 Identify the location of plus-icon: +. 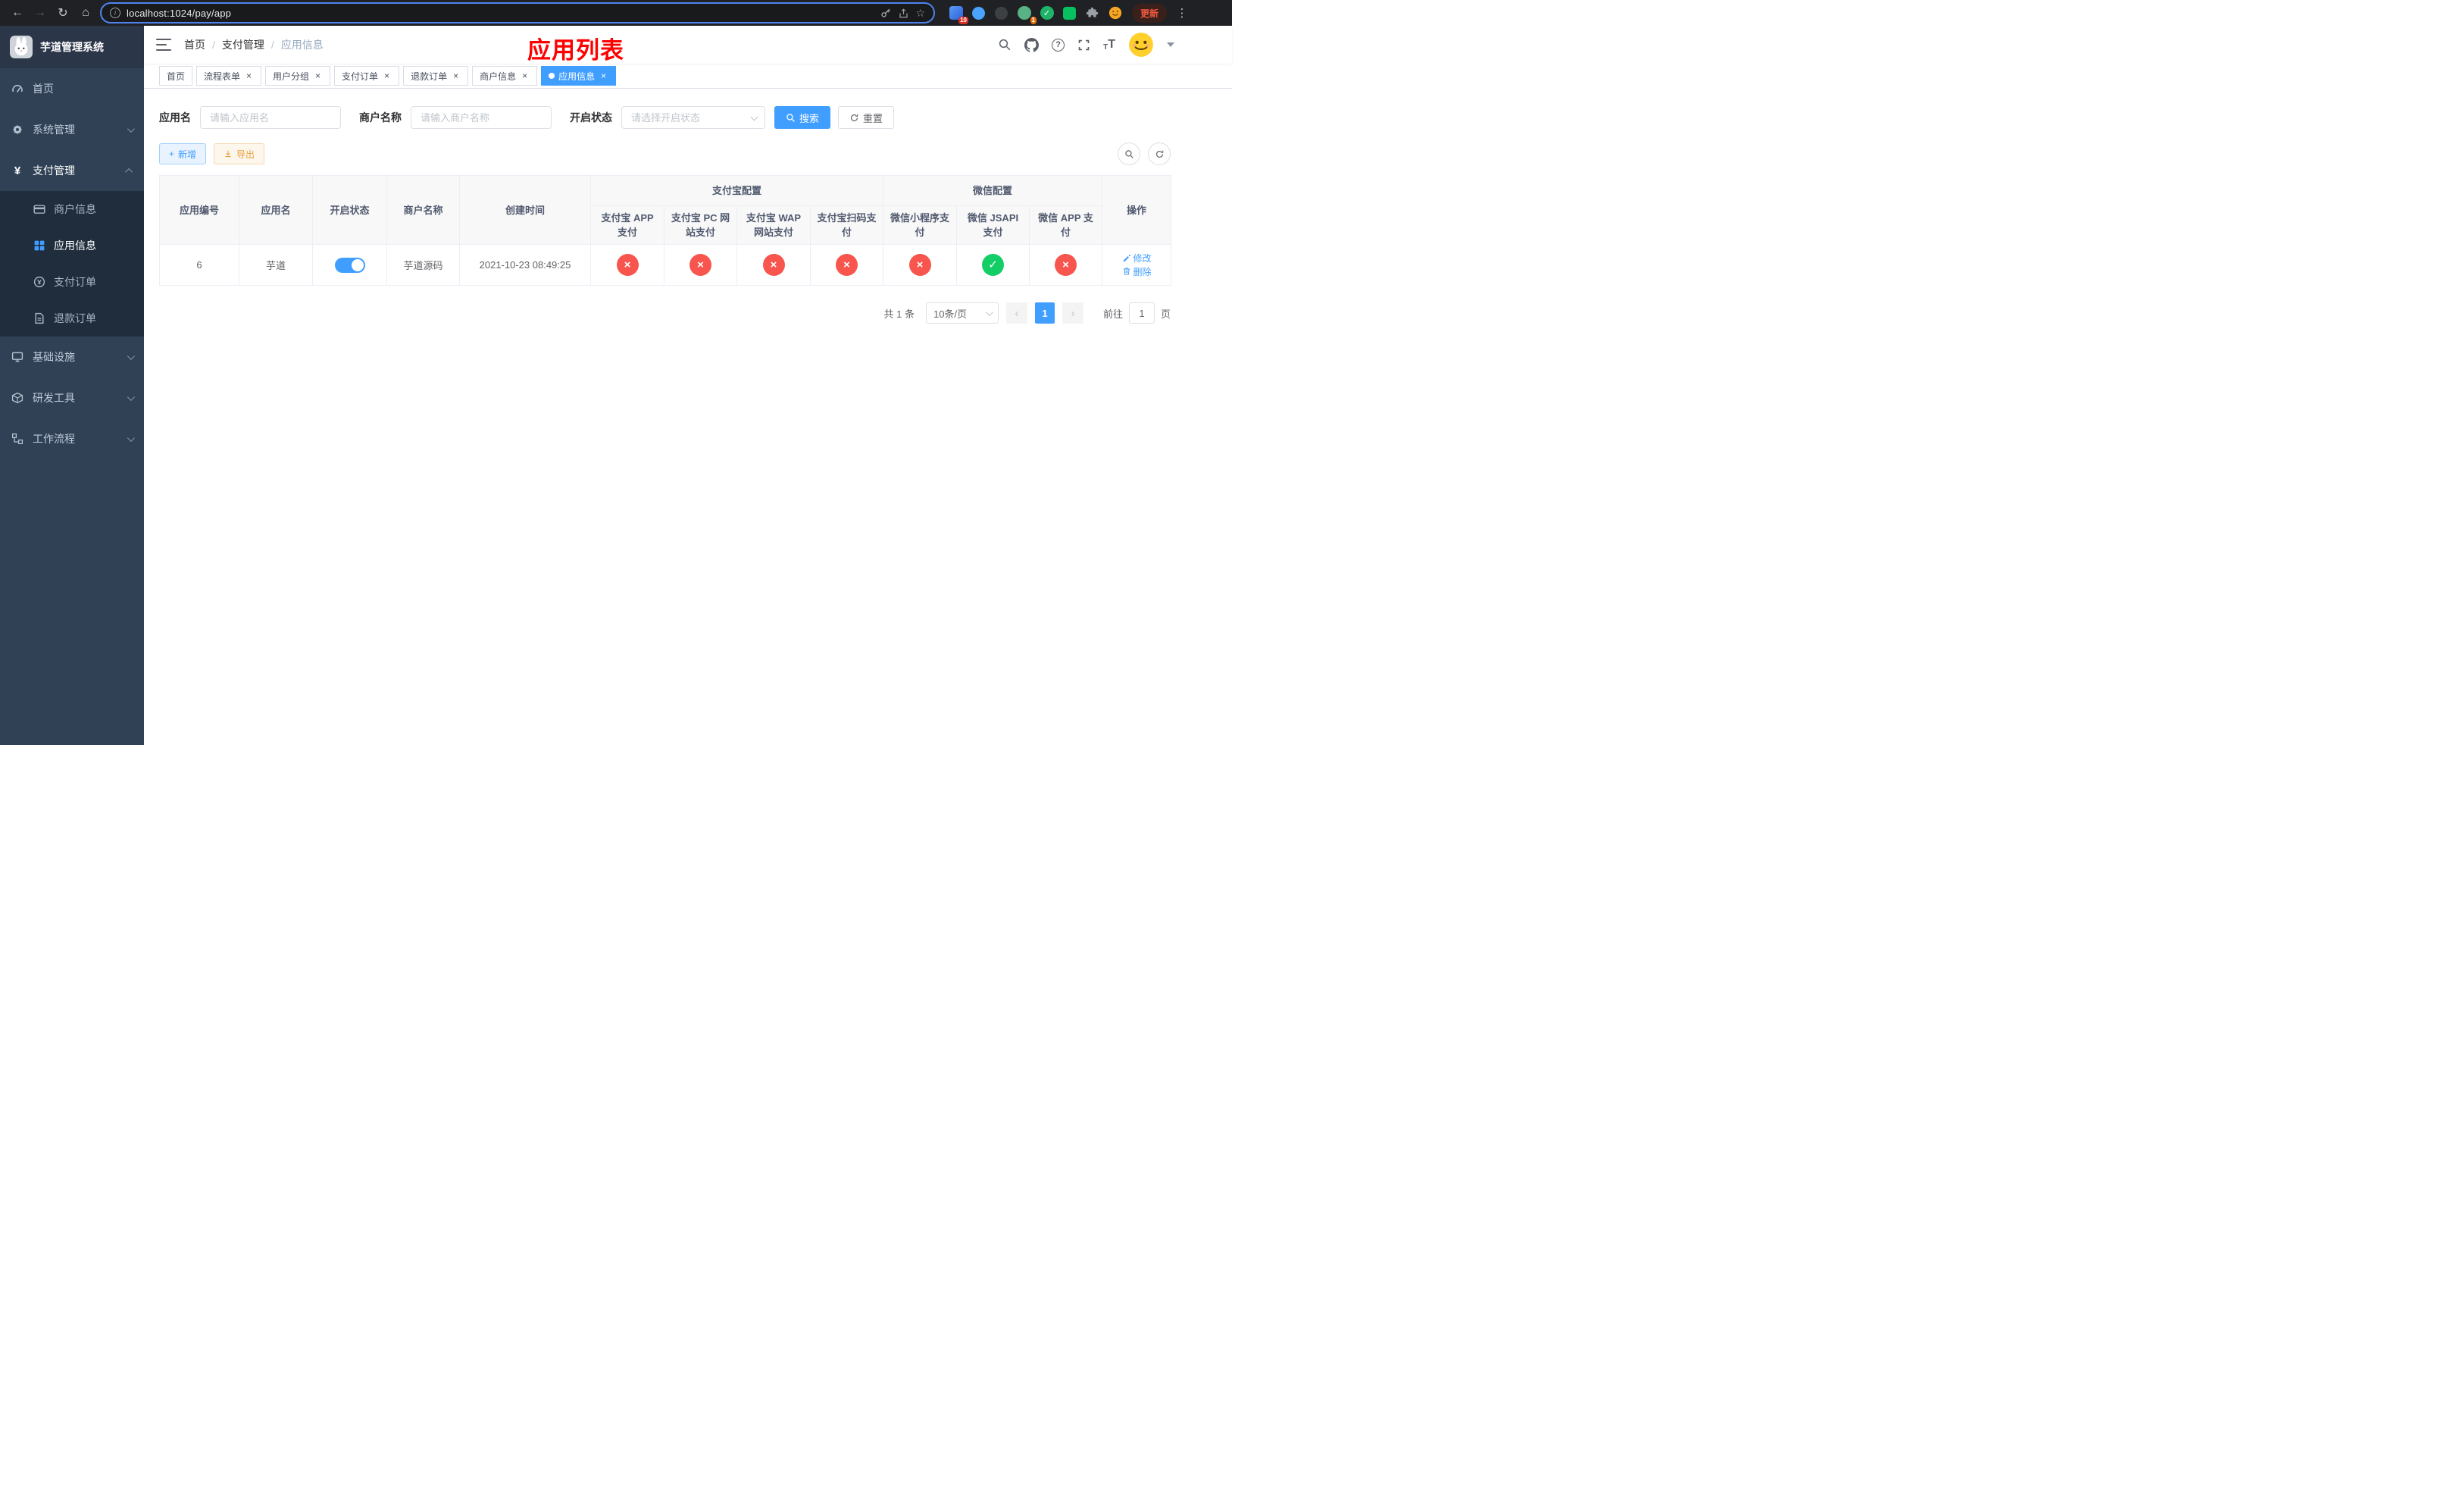
(172, 154).